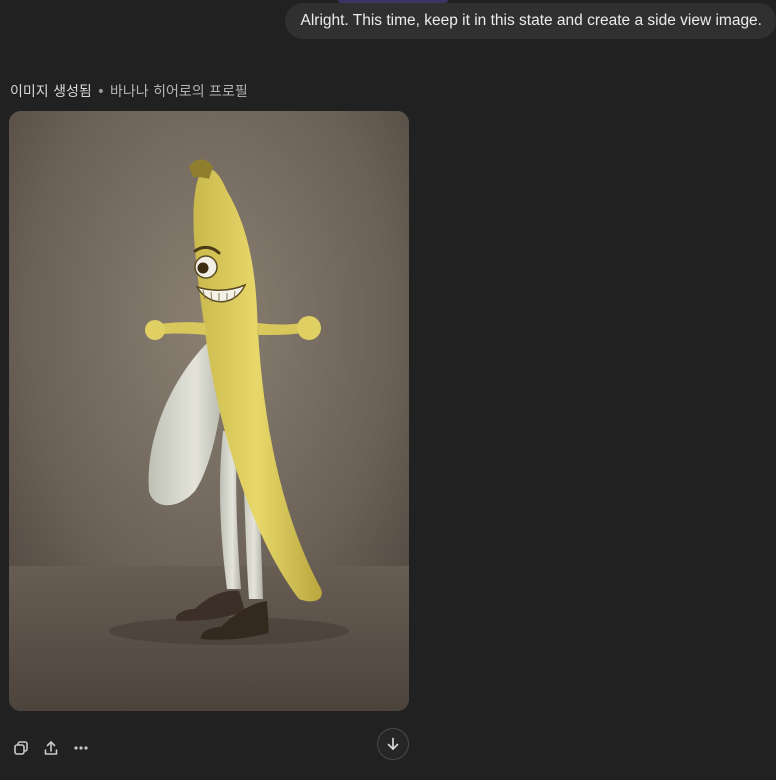 Image resolution: width=776 pixels, height=780 pixels. I want to click on download-button, so click(393, 744).